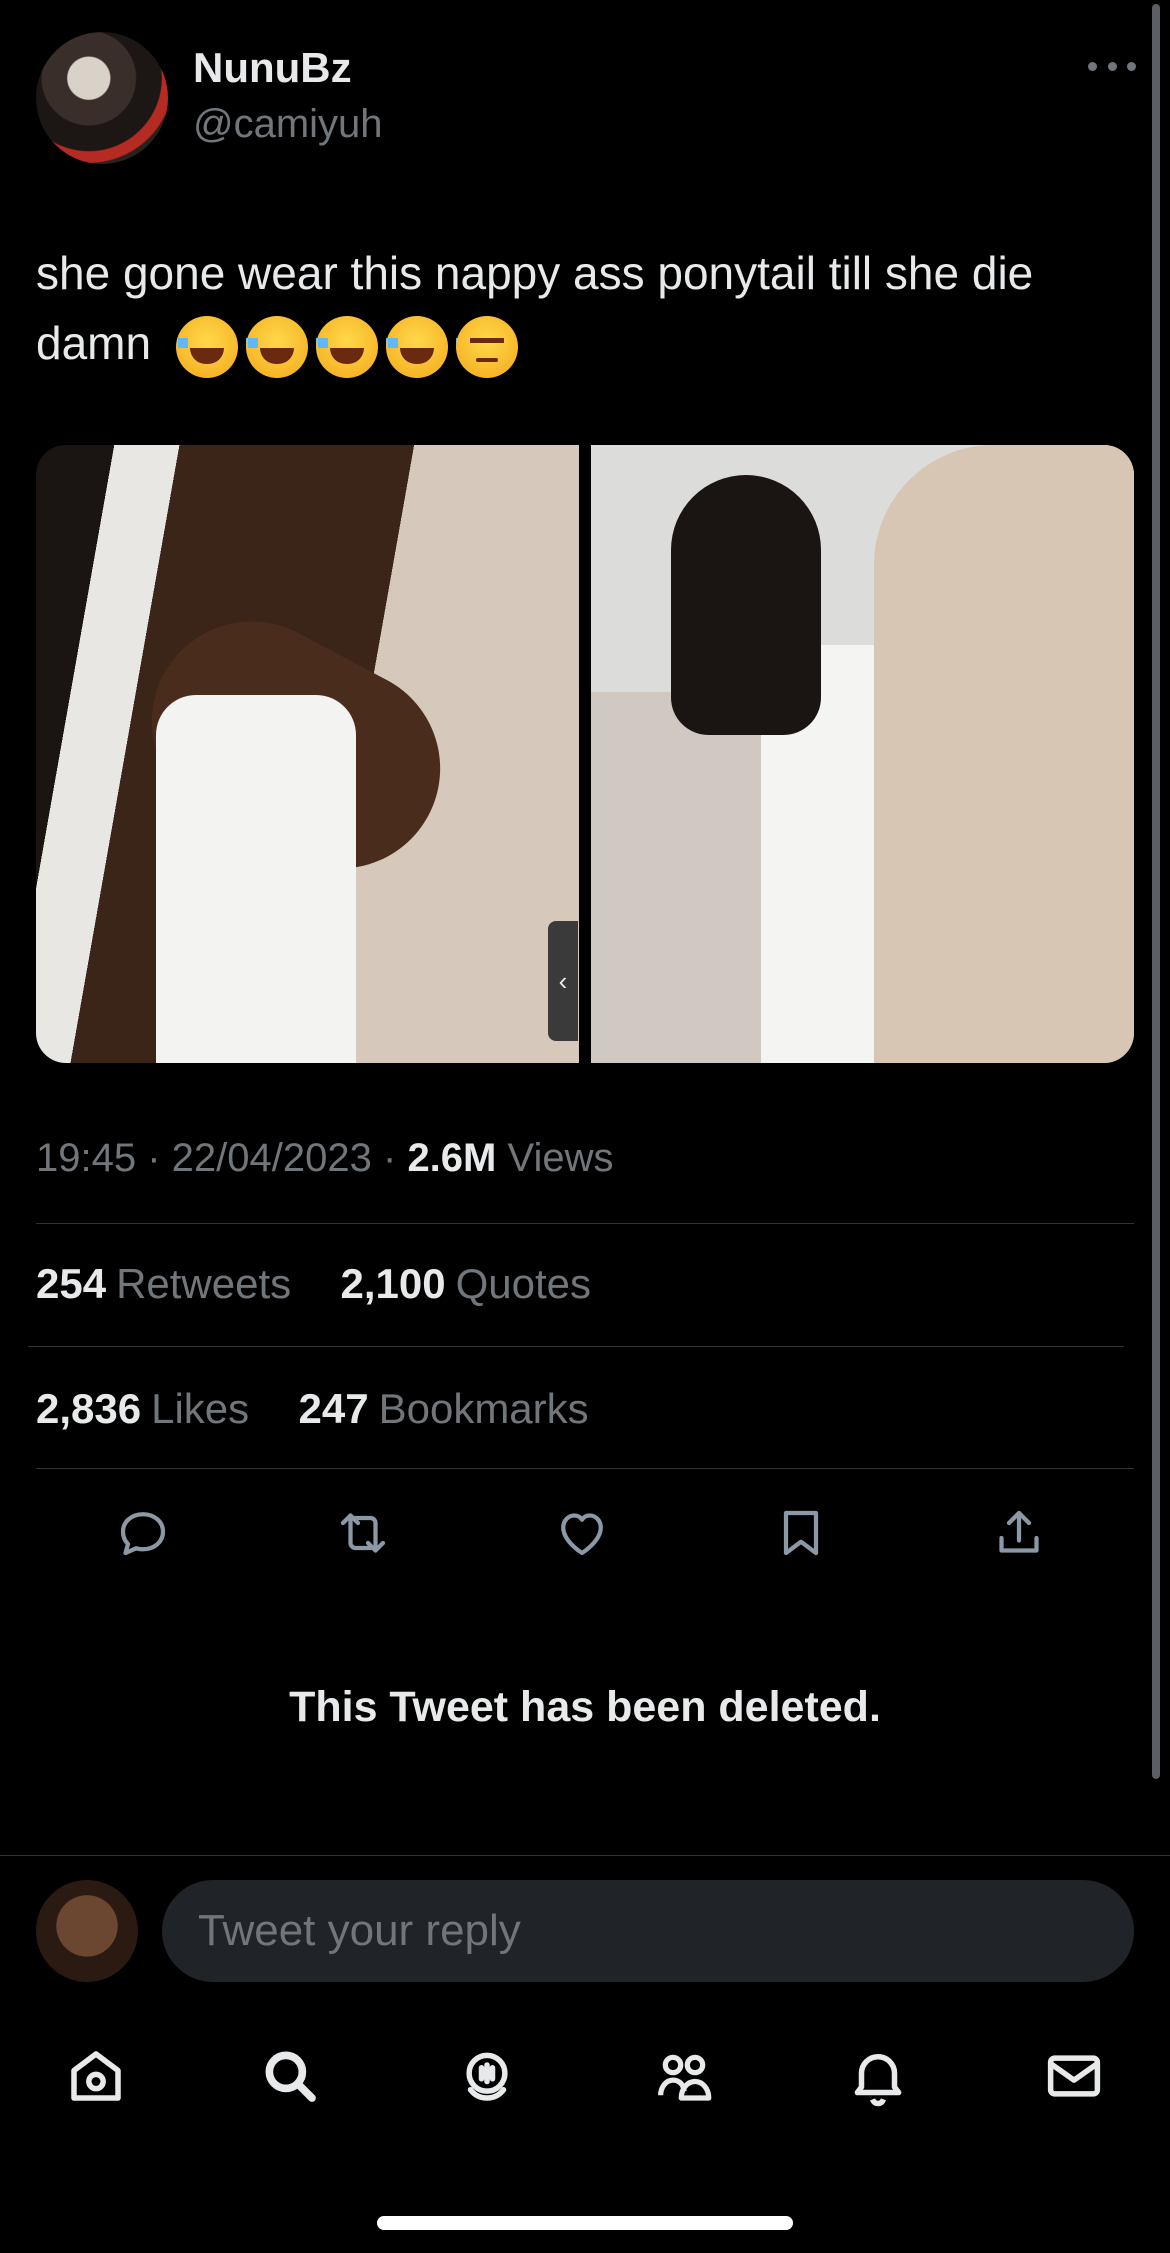  Describe the element at coordinates (648, 1931) in the screenshot. I see `reply-input: Tweet your reply` at that location.